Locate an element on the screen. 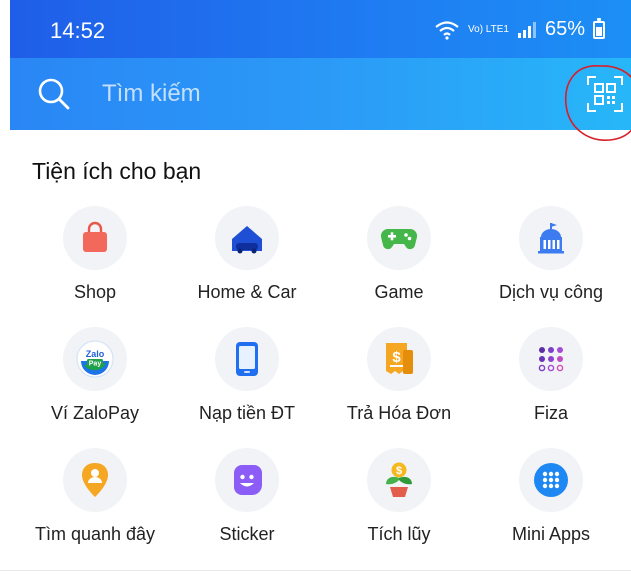  mini-apps-grid-icon is located at coordinates (551, 480).